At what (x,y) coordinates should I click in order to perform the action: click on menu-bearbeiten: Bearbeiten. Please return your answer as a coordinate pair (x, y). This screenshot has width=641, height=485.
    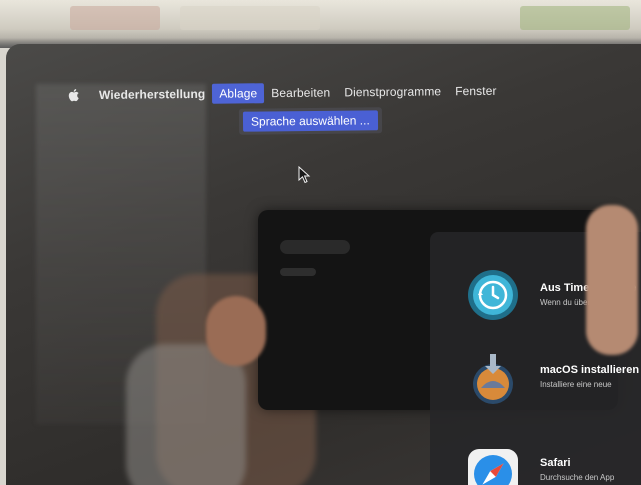
    Looking at the image, I should click on (300, 92).